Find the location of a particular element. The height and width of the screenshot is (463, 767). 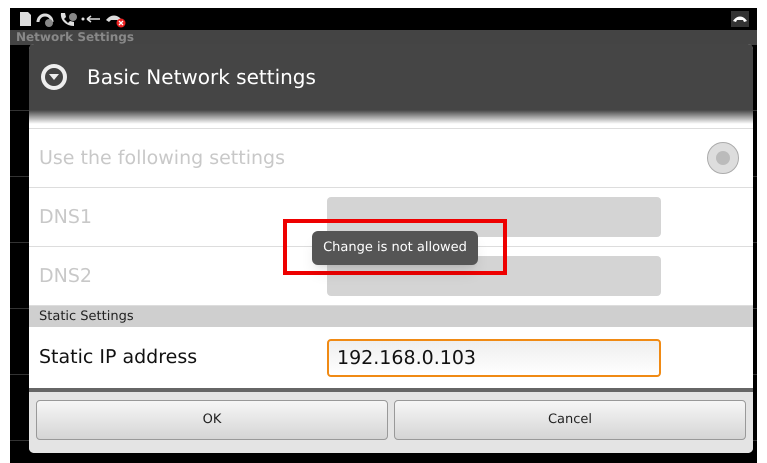

input-field: 192.168.0.103 is located at coordinates (494, 357).